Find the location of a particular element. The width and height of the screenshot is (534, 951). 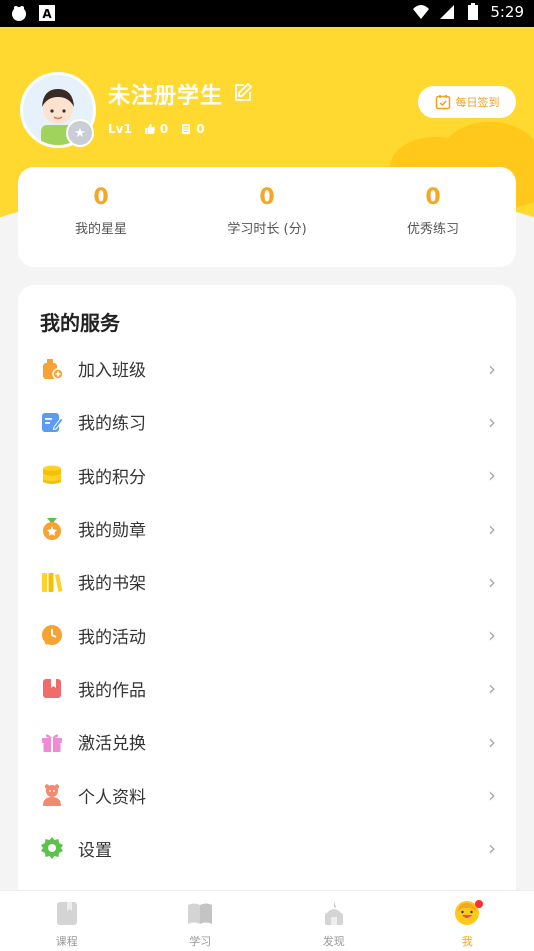

join-class-icon is located at coordinates (52, 369).